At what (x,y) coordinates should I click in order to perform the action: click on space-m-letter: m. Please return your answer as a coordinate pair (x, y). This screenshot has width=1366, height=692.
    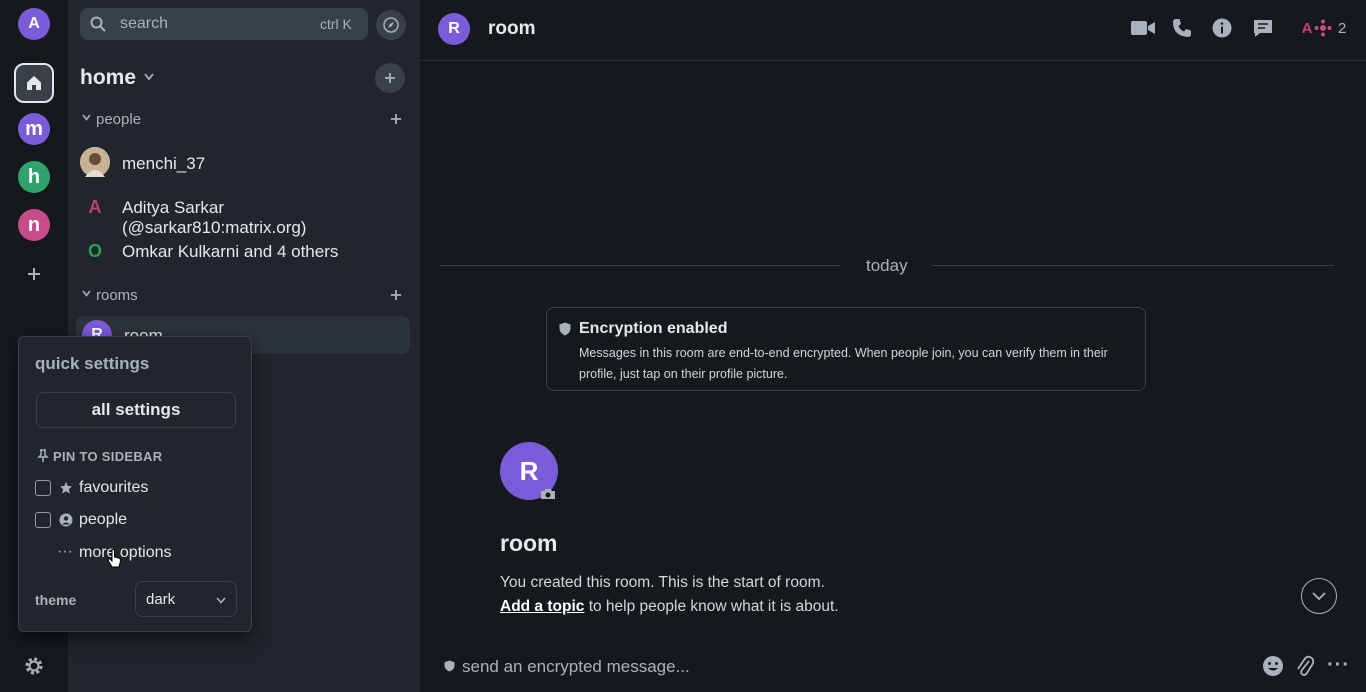
    Looking at the image, I should click on (34, 128).